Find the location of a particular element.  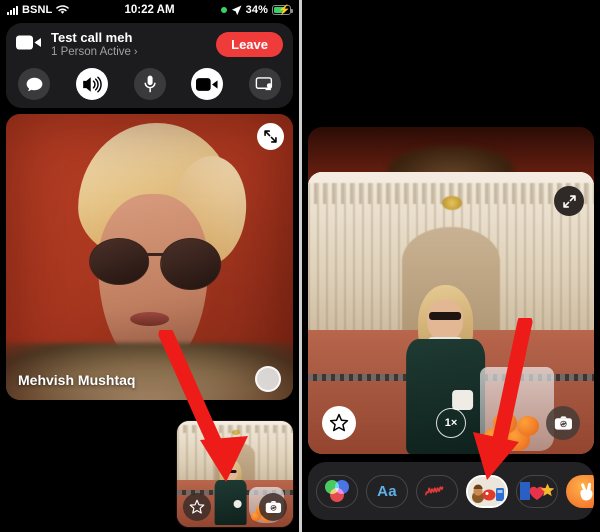

speaker-button is located at coordinates (91, 84).